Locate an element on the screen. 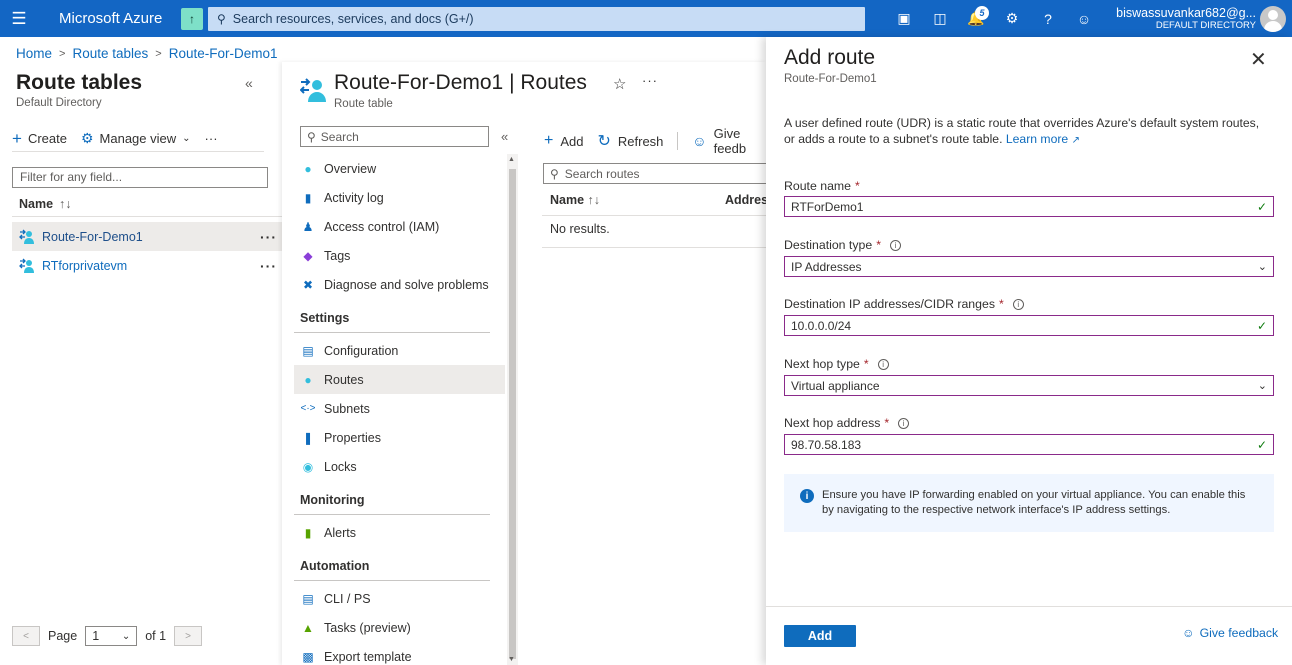 Image resolution: width=1292 pixels, height=665 pixels. field-value: 98.70.58.183 is located at coordinates (826, 444).